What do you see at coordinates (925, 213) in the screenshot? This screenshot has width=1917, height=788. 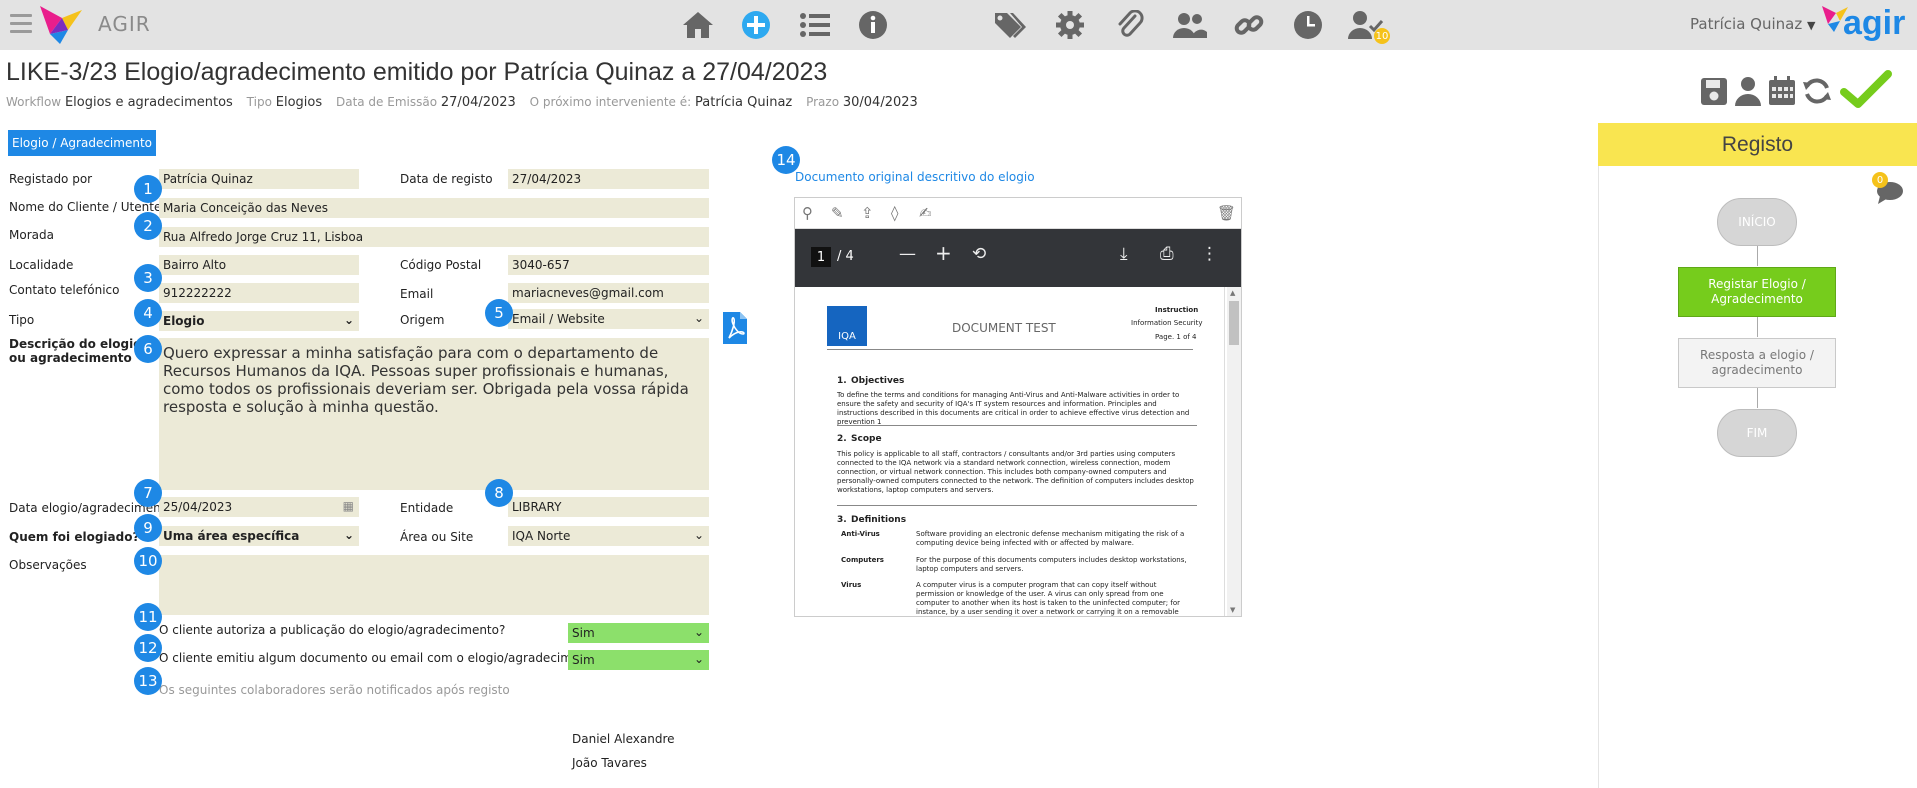 I see `edit-icon: ✍` at bounding box center [925, 213].